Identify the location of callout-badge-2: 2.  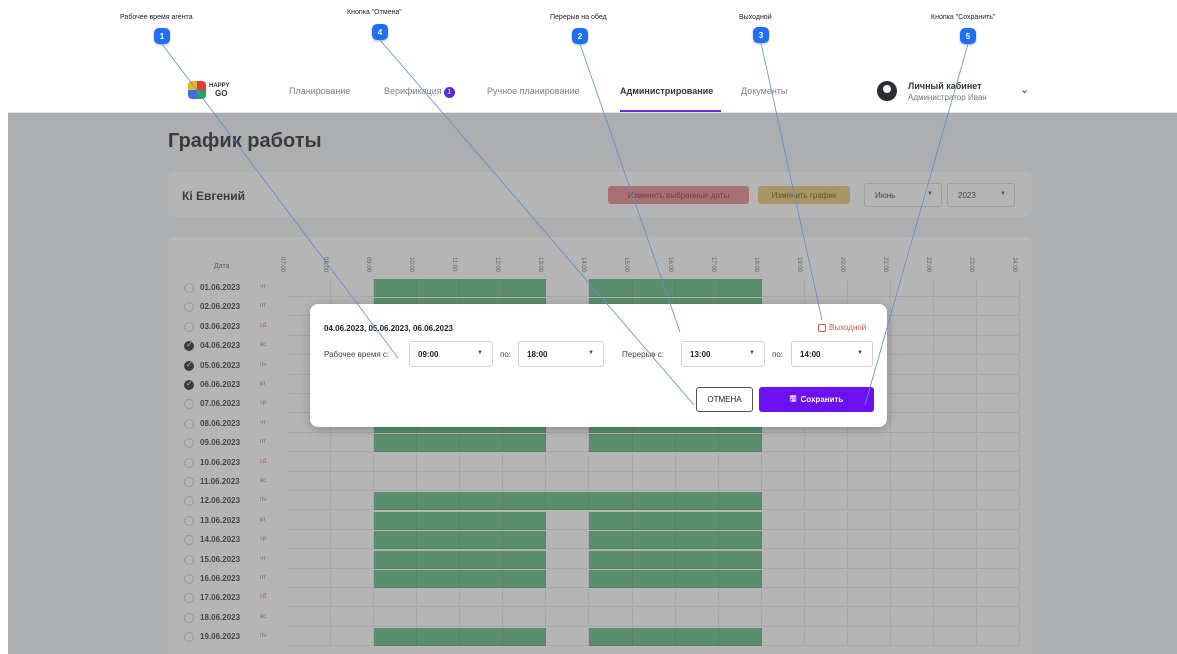
(580, 36).